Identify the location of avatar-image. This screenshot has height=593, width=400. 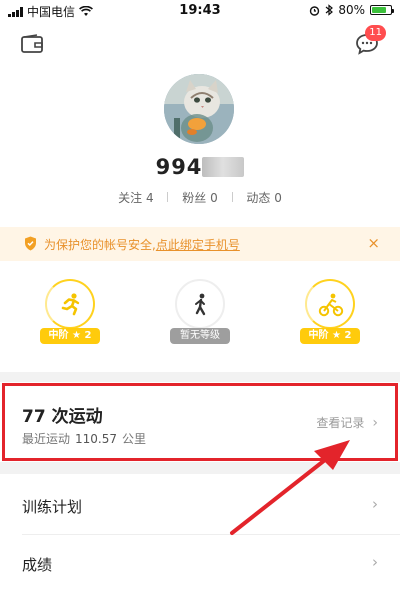
(199, 109).